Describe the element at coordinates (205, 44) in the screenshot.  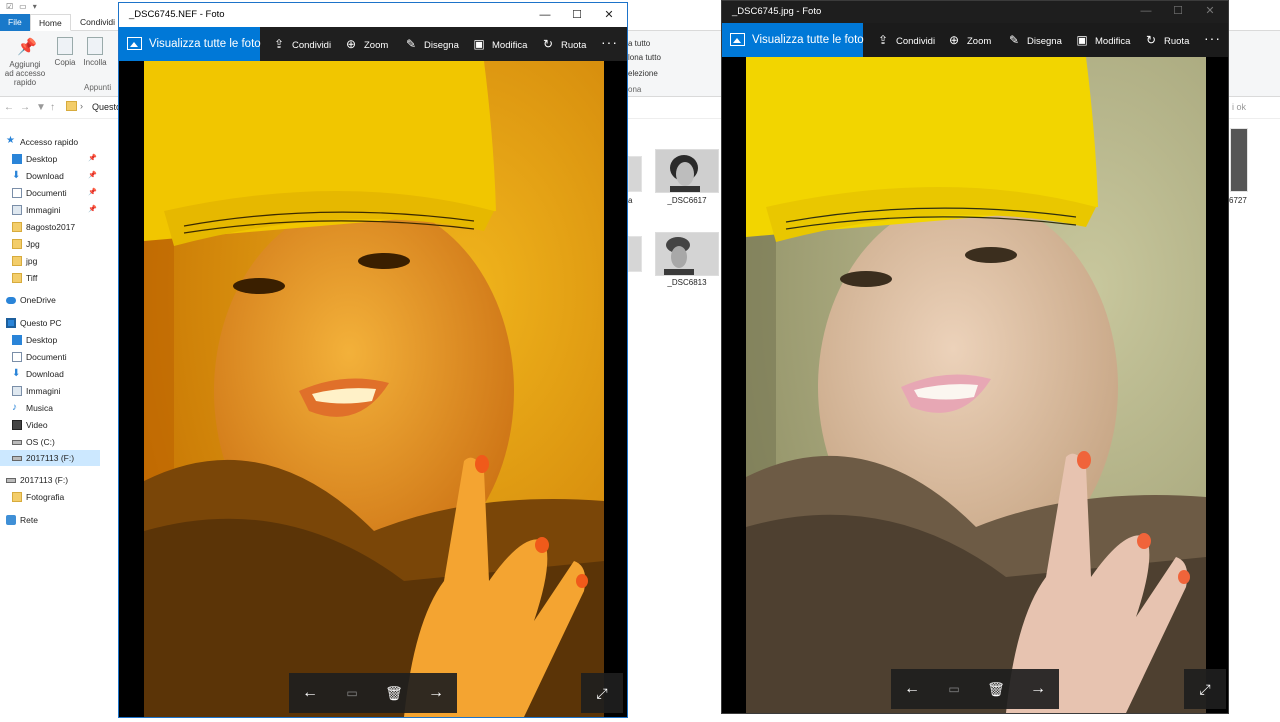
I see `view-all-label: Visualizza tutte le foto` at that location.